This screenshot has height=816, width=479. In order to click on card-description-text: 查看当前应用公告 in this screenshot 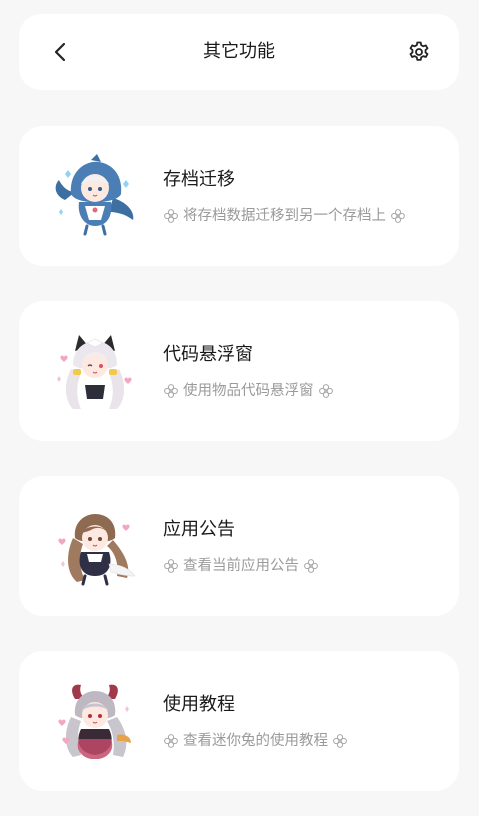, I will do `click(241, 566)`.